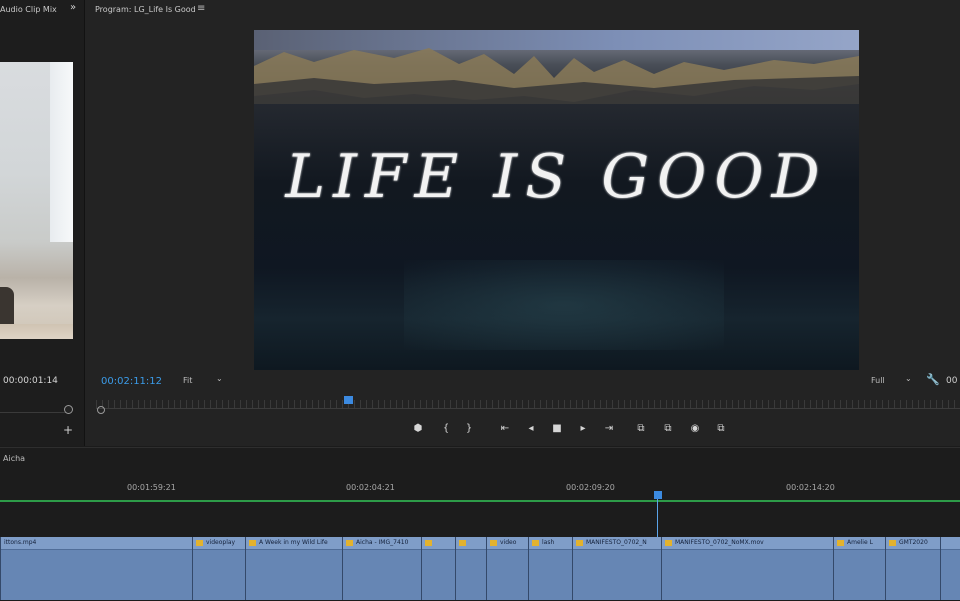 The image size is (960, 601). What do you see at coordinates (219, 568) in the screenshot?
I see `timeline-clip: videoplay` at bounding box center [219, 568].